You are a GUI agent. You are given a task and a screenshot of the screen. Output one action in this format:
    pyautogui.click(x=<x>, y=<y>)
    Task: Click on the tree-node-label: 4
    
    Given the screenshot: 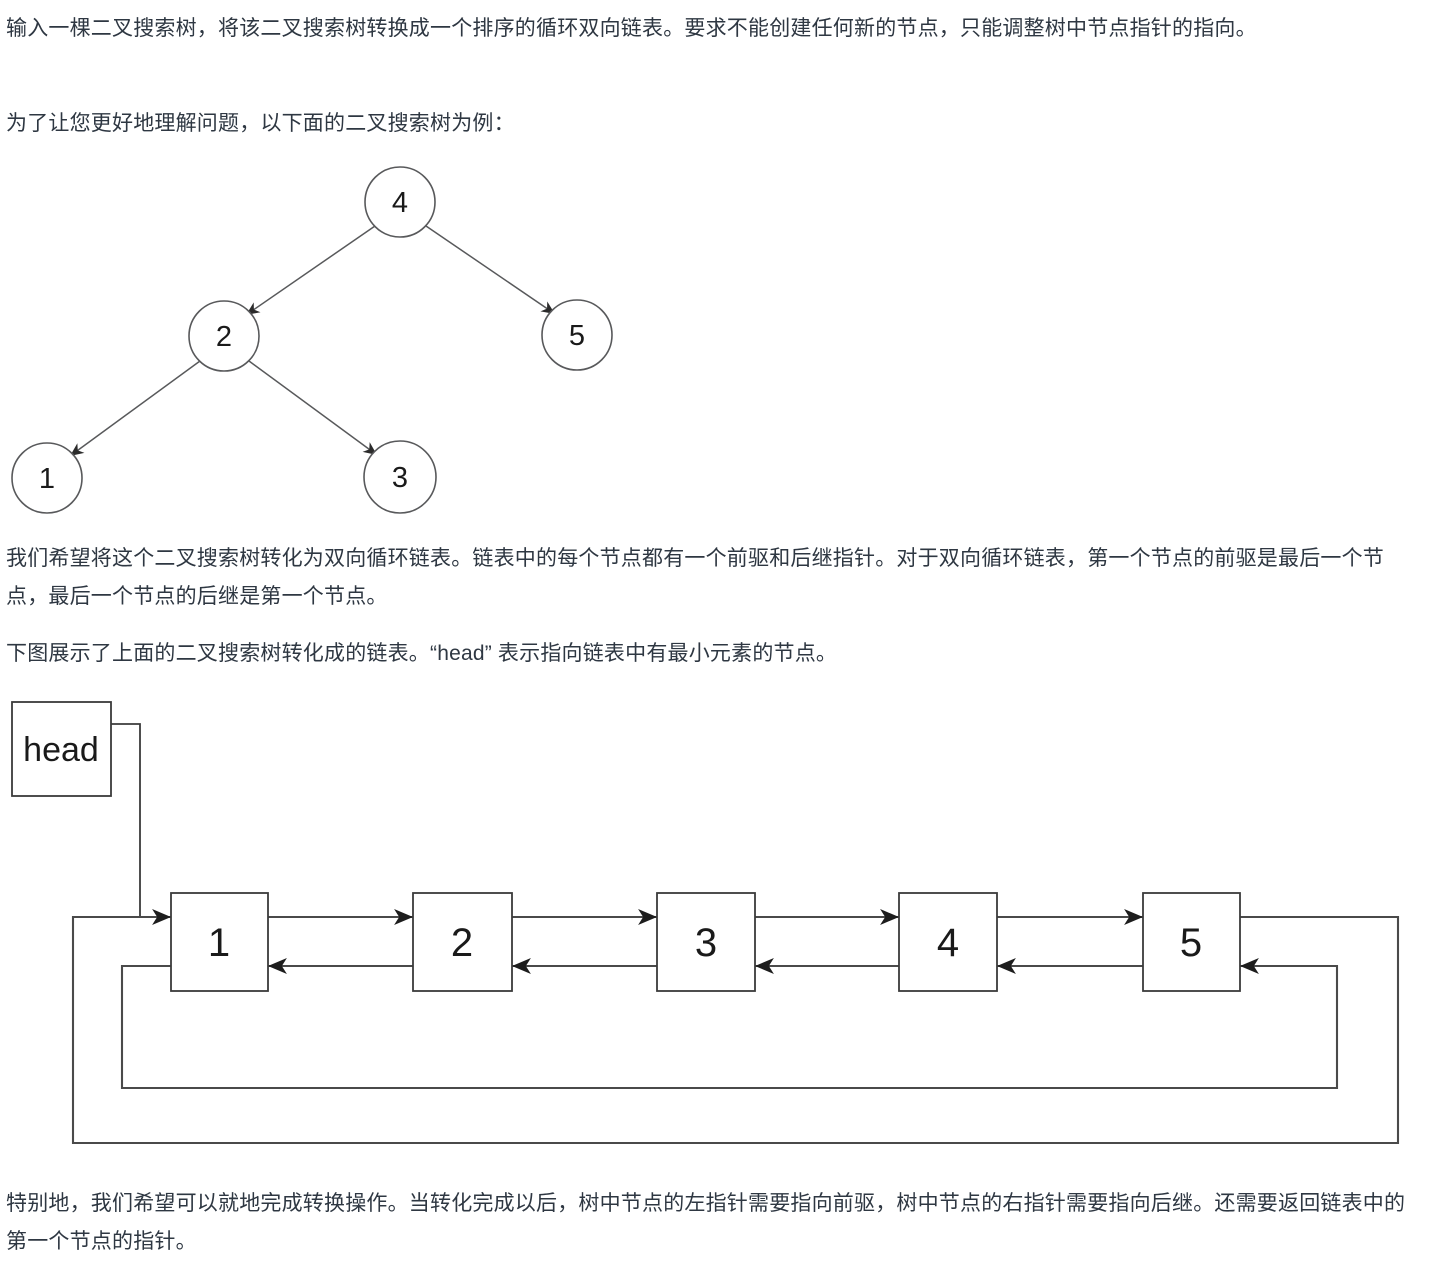 What is the action you would take?
    pyautogui.click(x=400, y=203)
    